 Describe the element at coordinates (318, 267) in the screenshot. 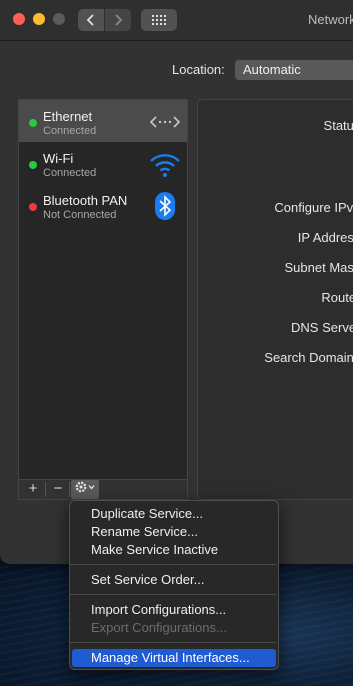

I see `subnet-mask-label: Subnet Mask:` at that location.